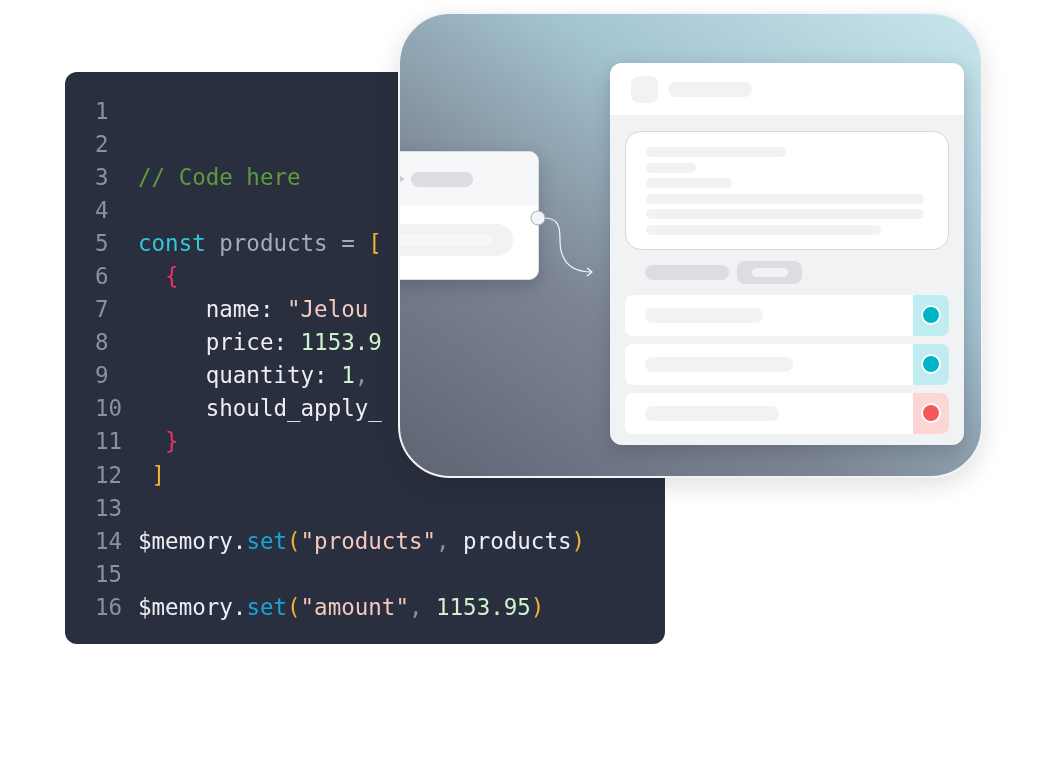 This screenshot has height=776, width=1047. Describe the element at coordinates (362, 540) in the screenshot. I see `code-line: $memory.set("products", products)` at that location.